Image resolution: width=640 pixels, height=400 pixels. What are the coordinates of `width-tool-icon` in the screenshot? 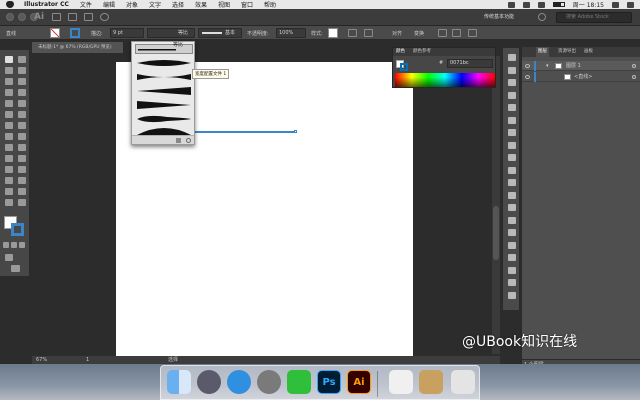 It's located at (9, 136).